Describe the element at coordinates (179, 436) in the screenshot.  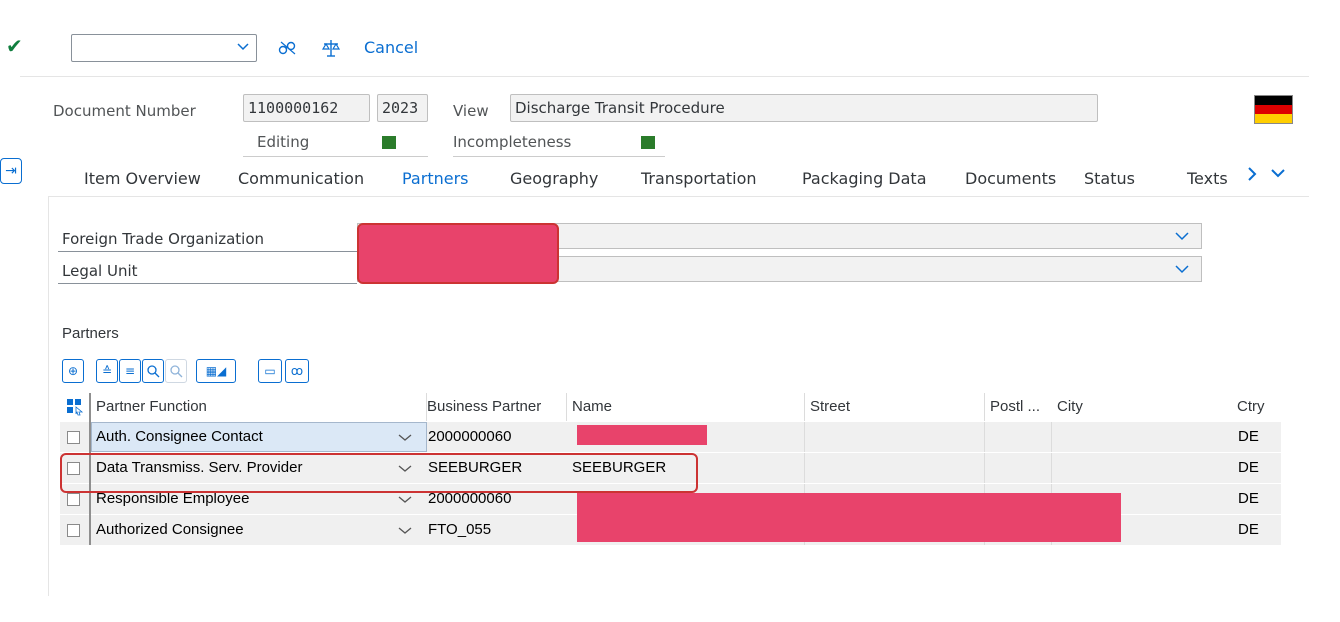
I see `cell-partner-function: Auth. Consignee Contact` at that location.